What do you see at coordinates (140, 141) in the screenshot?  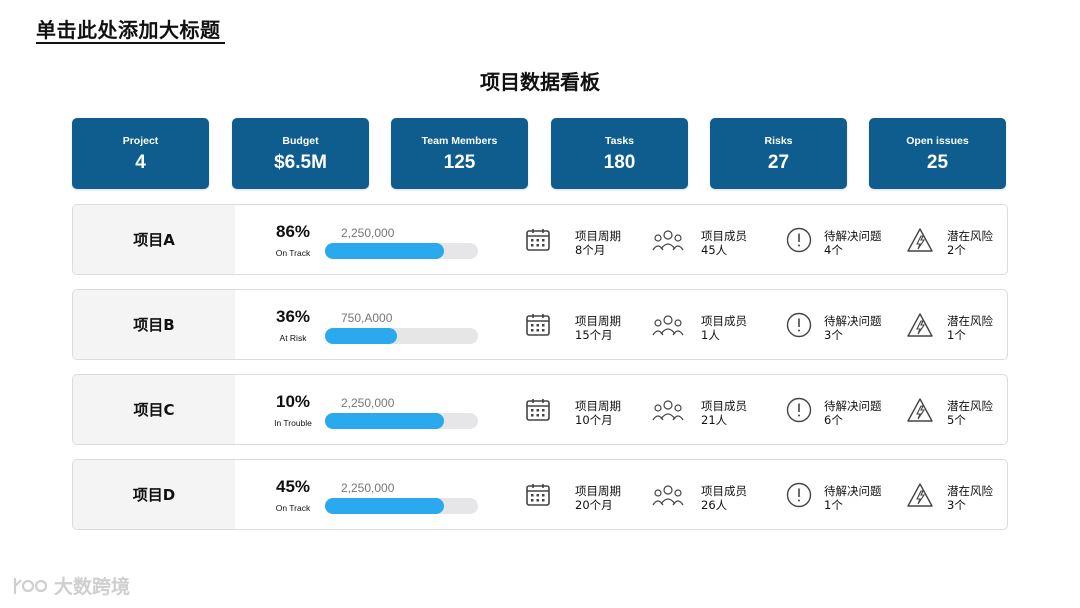 I see `kpi-label: Project` at bounding box center [140, 141].